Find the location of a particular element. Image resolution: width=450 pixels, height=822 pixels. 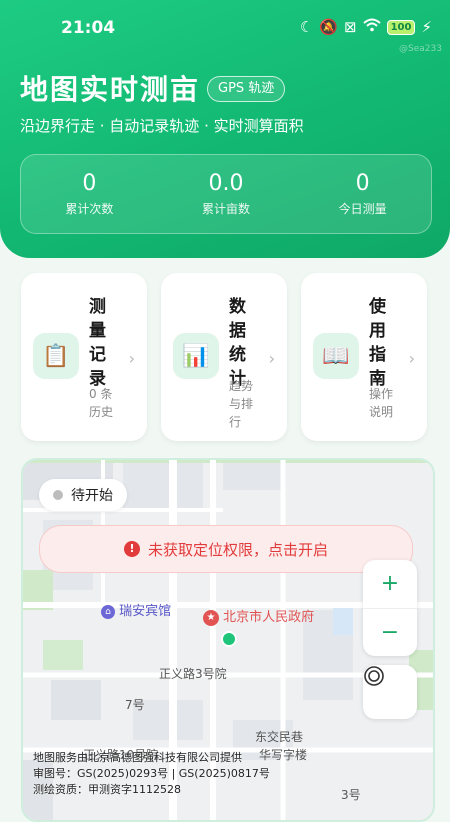

status-icons: ☾ 🔕 ⊠ 100 ⚡ is located at coordinates (366, 27).